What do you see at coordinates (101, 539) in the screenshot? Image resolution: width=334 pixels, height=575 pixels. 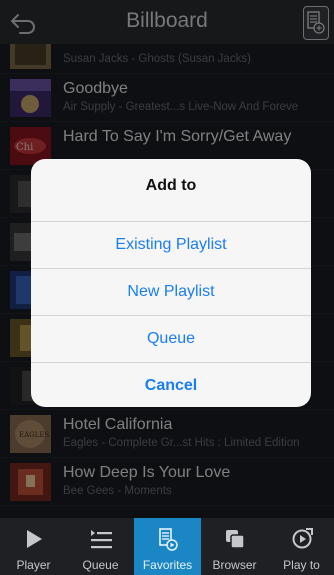 I see `queue-icon` at bounding box center [101, 539].